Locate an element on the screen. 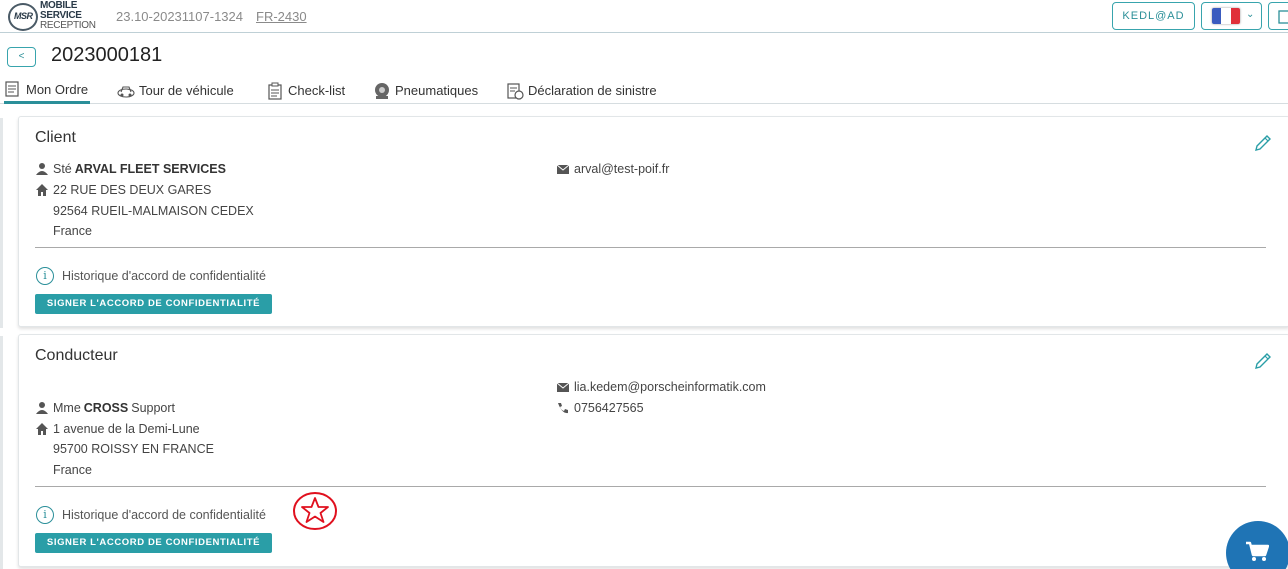 Image resolution: width=1288 pixels, height=569 pixels. vehicle-icon is located at coordinates (126, 91).